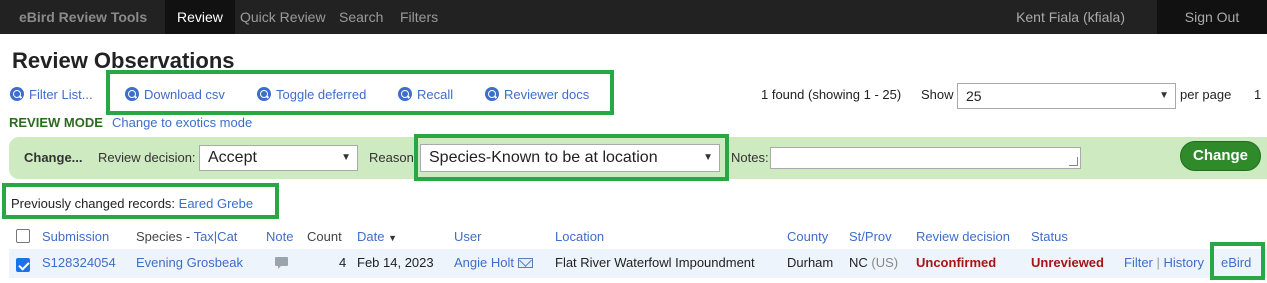 The width and height of the screenshot is (1267, 283). Describe the element at coordinates (831, 94) in the screenshot. I see `results-count: 1 found (showing 1 - 25)` at that location.